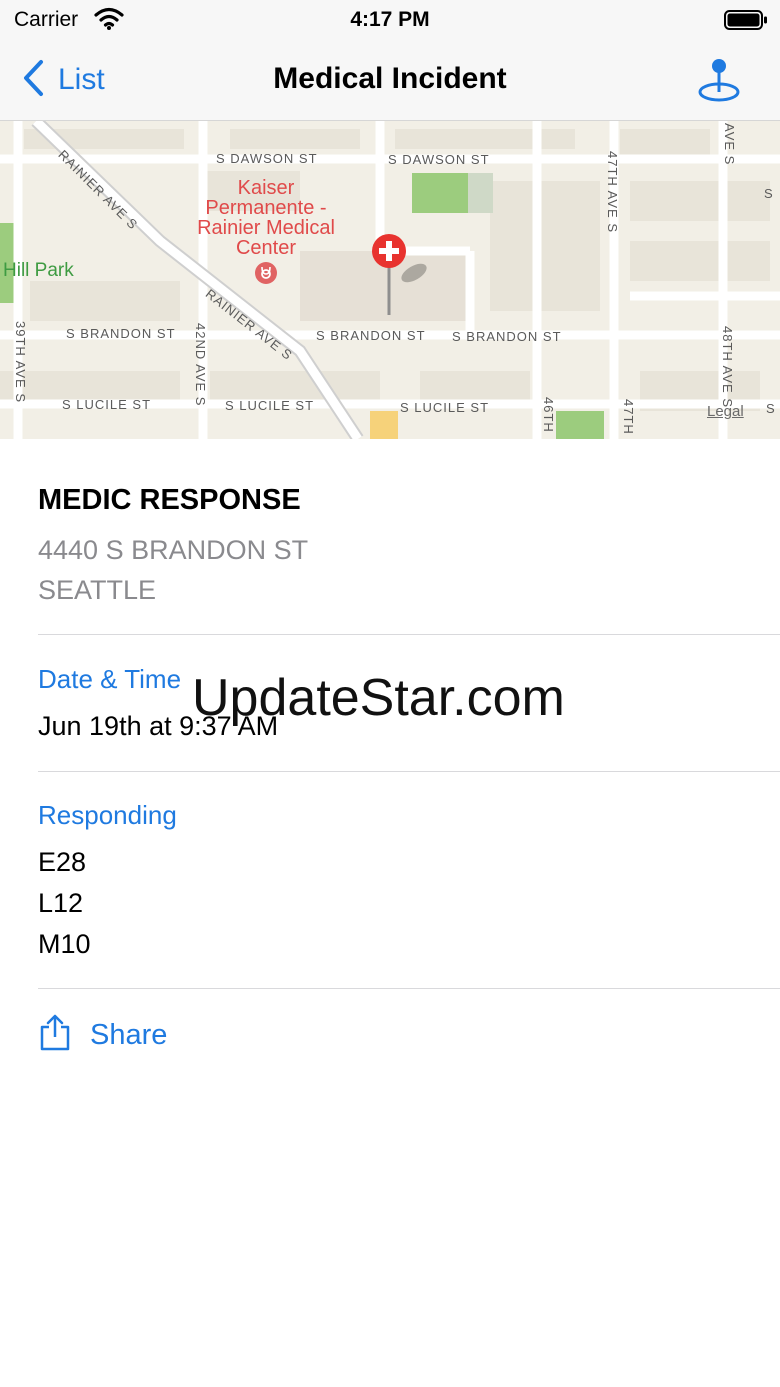  I want to click on incident-type: MEDIC RESPONSE, so click(169, 500).